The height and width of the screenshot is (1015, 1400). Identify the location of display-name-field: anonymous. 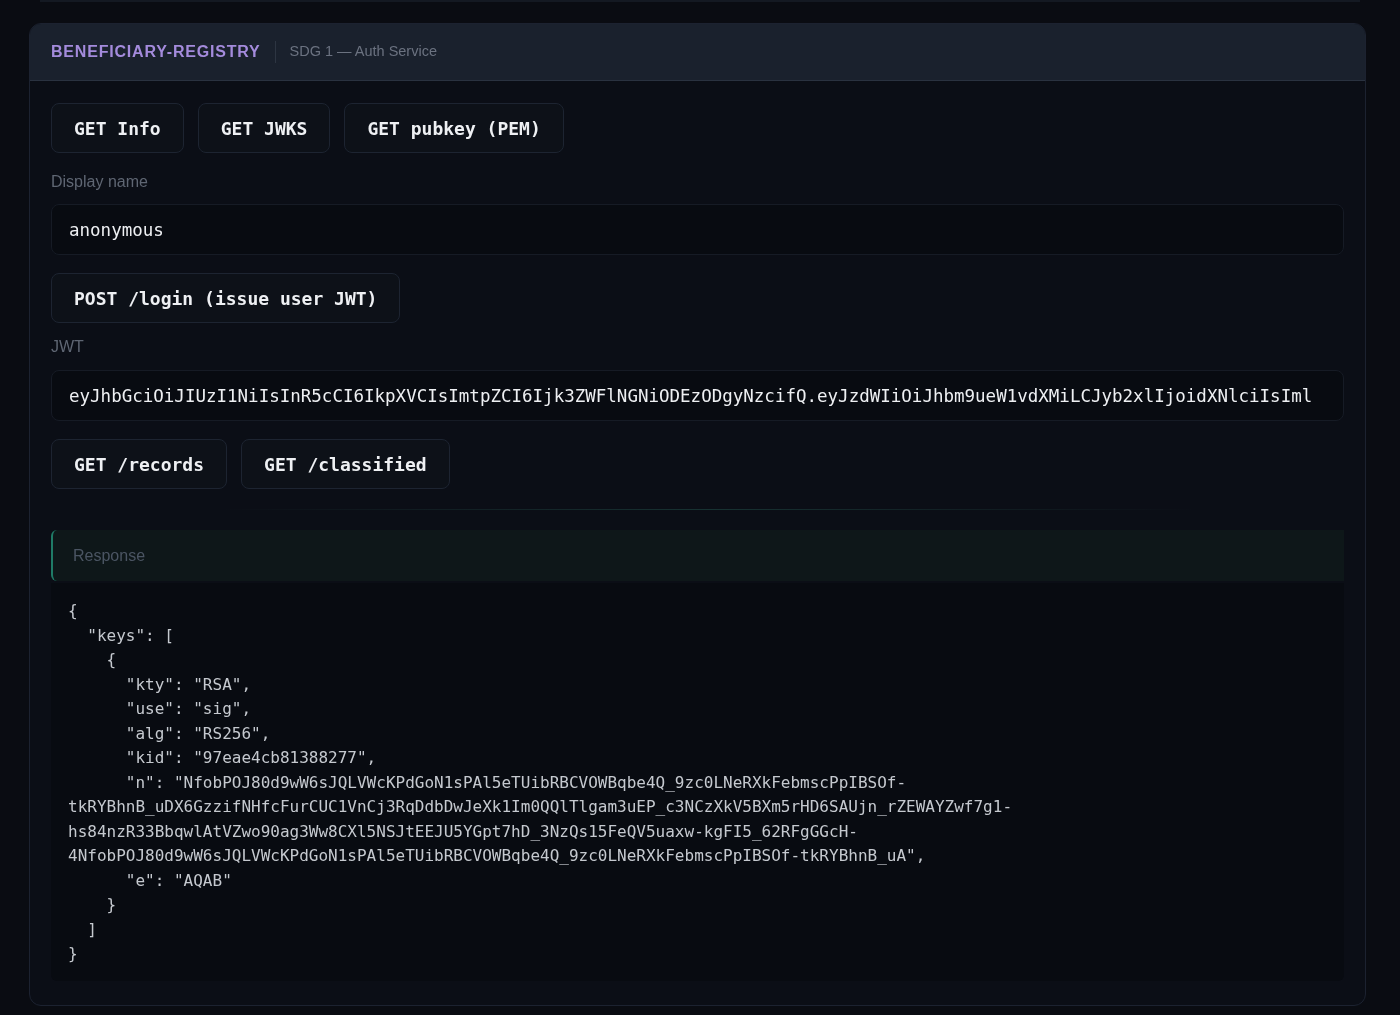
(697, 229).